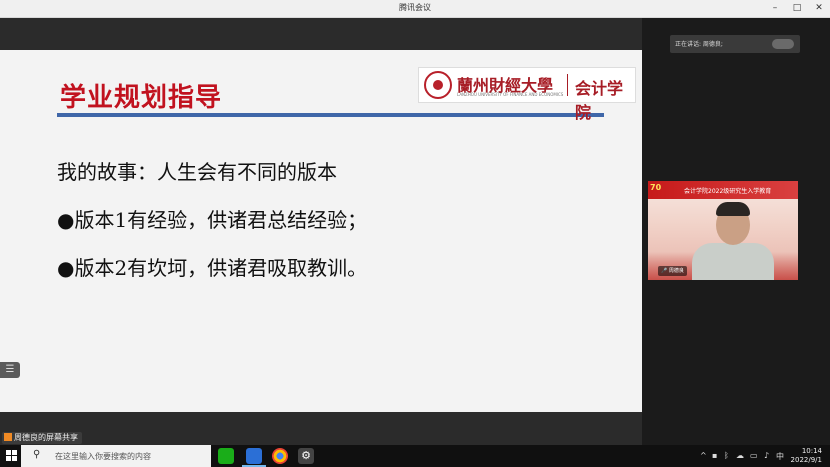 The height and width of the screenshot is (467, 830). Describe the element at coordinates (306, 456) in the screenshot. I see `settings-gear-icon: ⚙` at that location.